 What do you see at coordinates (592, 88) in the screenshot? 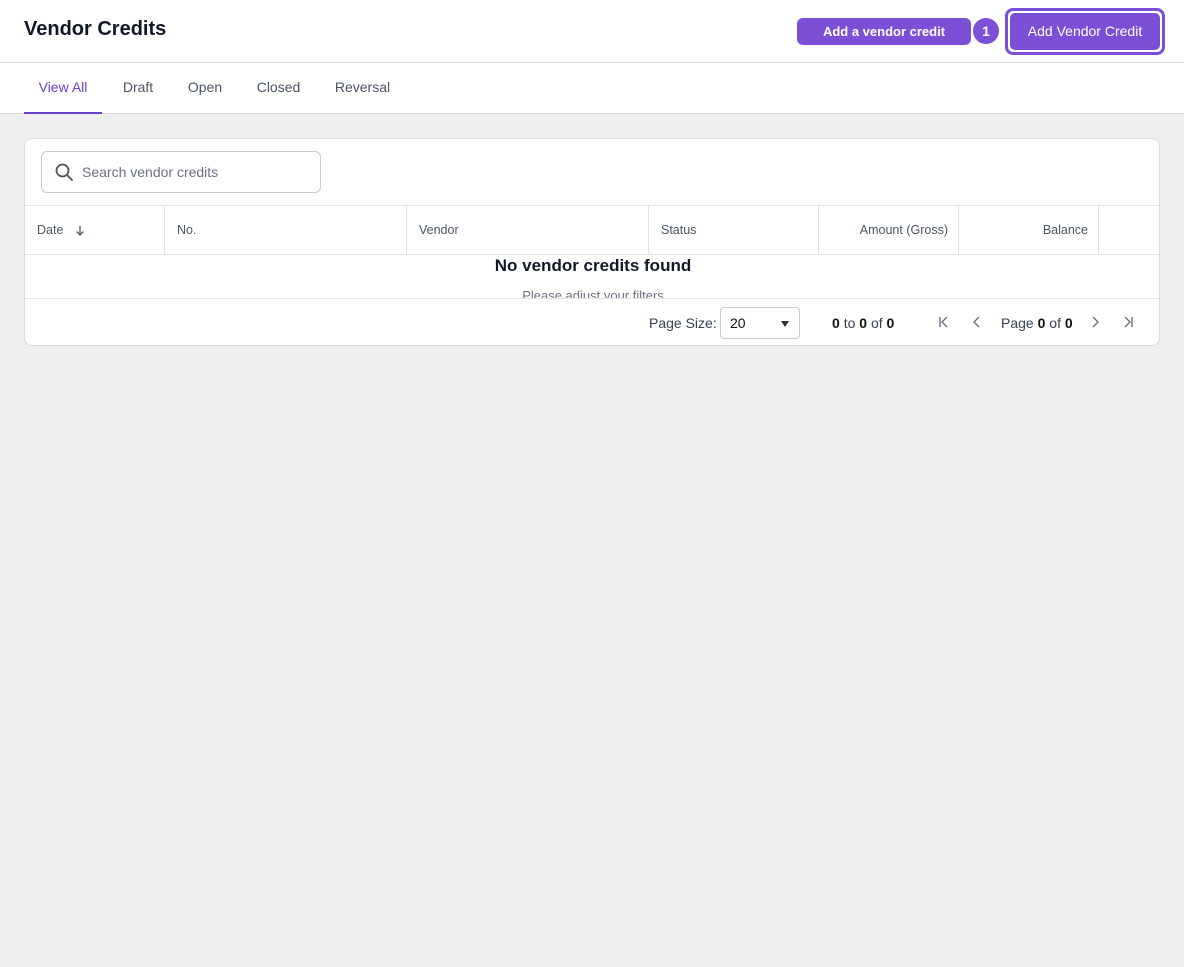
I see `status-tabs: View All Draft Open Closed Reversal` at bounding box center [592, 88].